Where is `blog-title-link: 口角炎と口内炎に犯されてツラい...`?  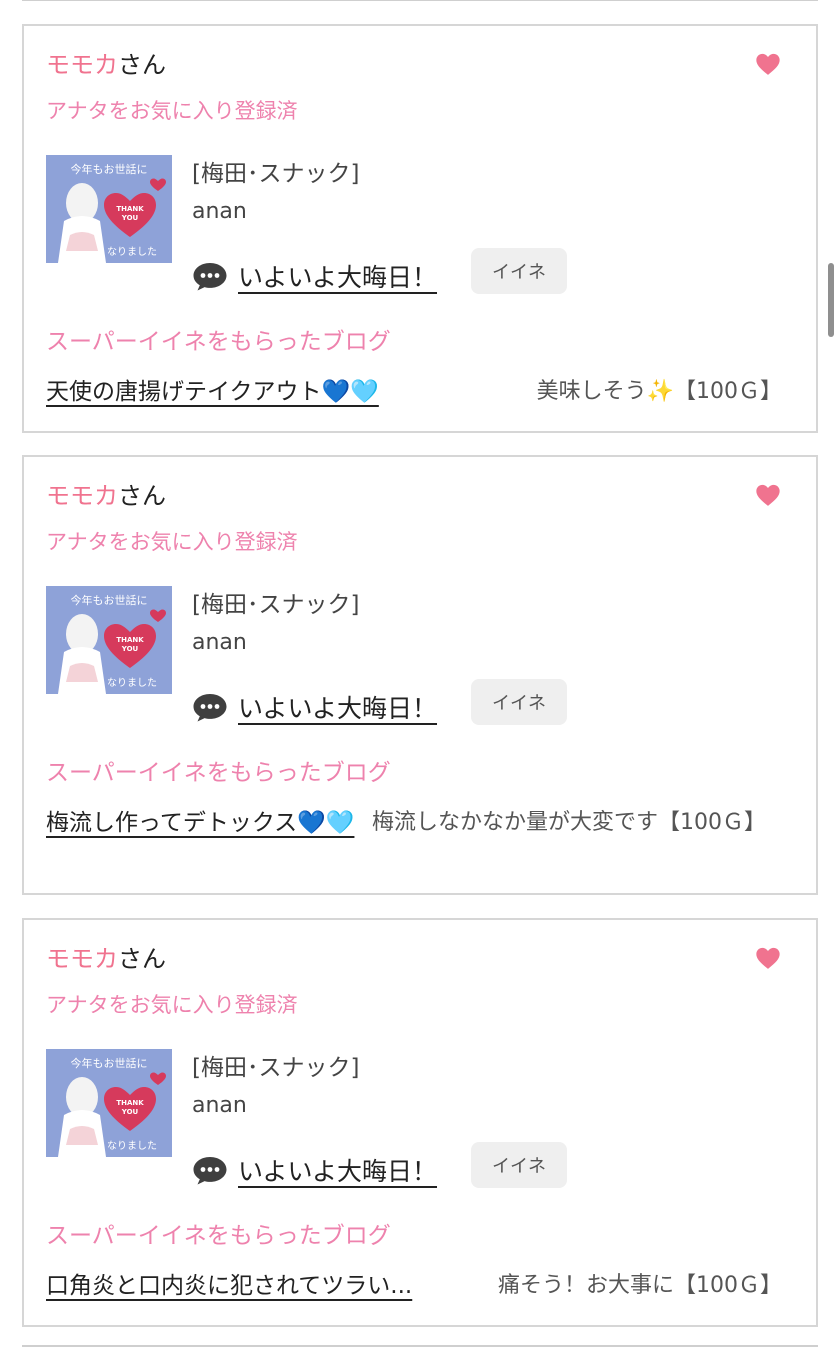
blog-title-link: 口角炎と口内炎に犯されてツラい... is located at coordinates (229, 1286).